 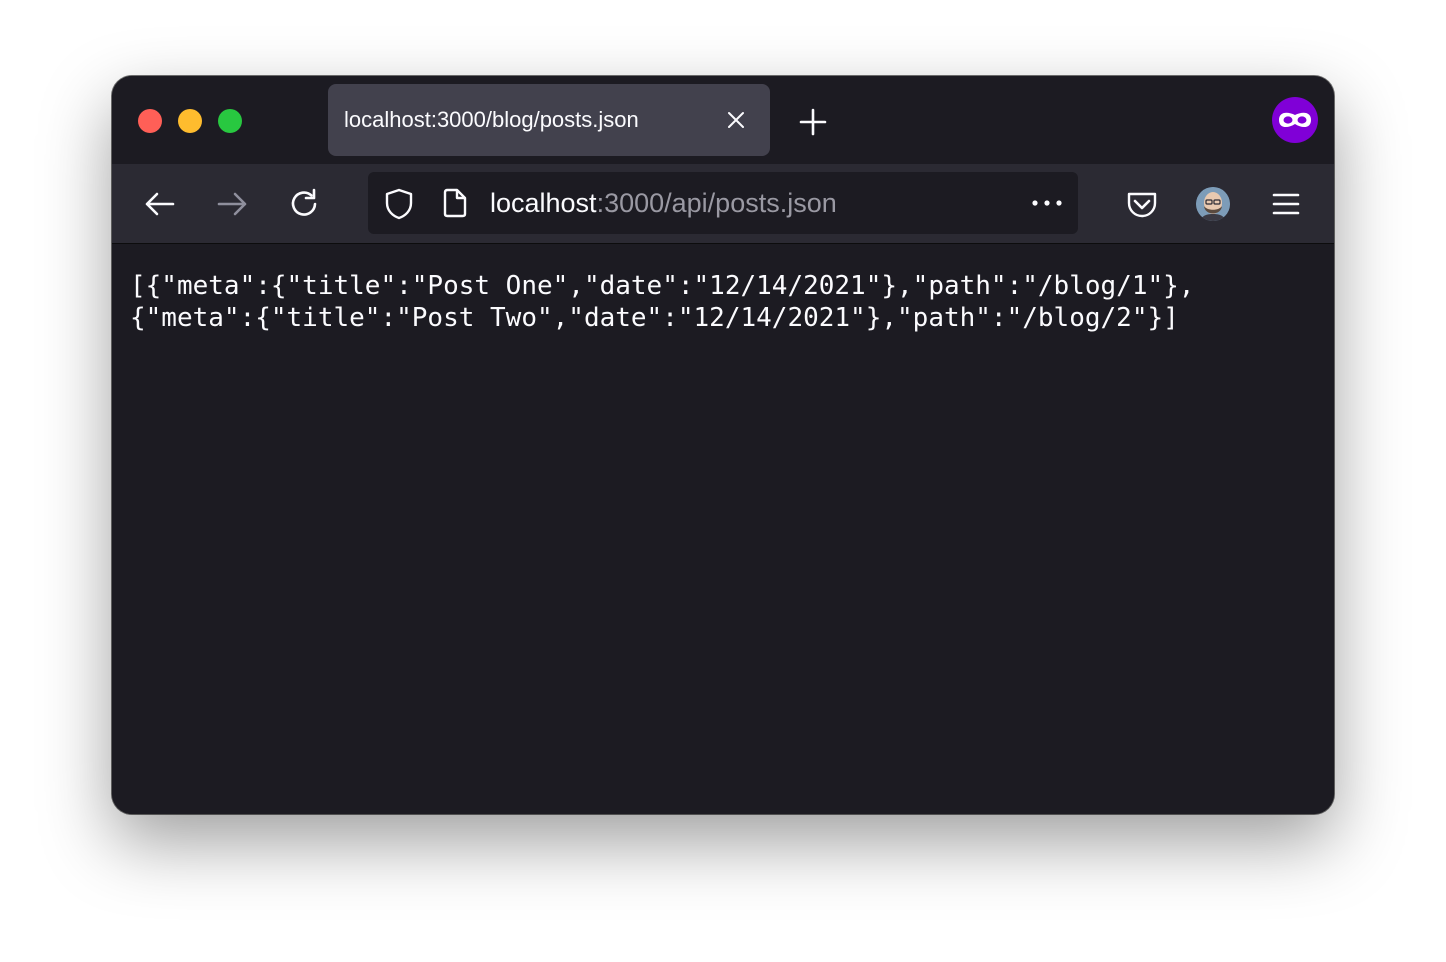 I want to click on pocket-icon, so click(x=1142, y=204).